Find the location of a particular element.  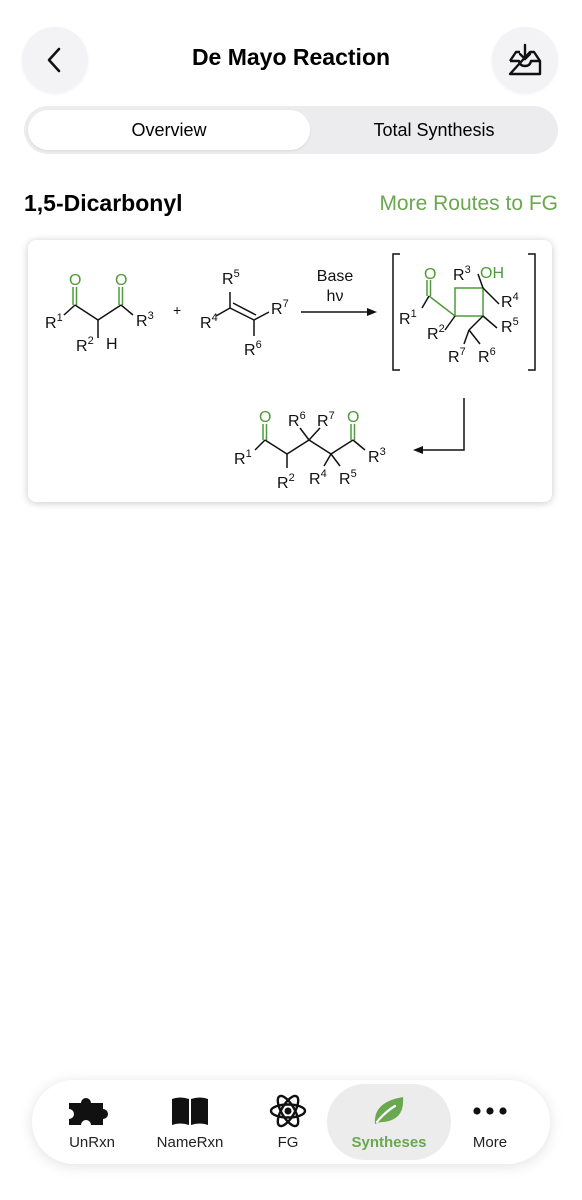

nav-tab-more: More is located at coordinates (490, 1122).